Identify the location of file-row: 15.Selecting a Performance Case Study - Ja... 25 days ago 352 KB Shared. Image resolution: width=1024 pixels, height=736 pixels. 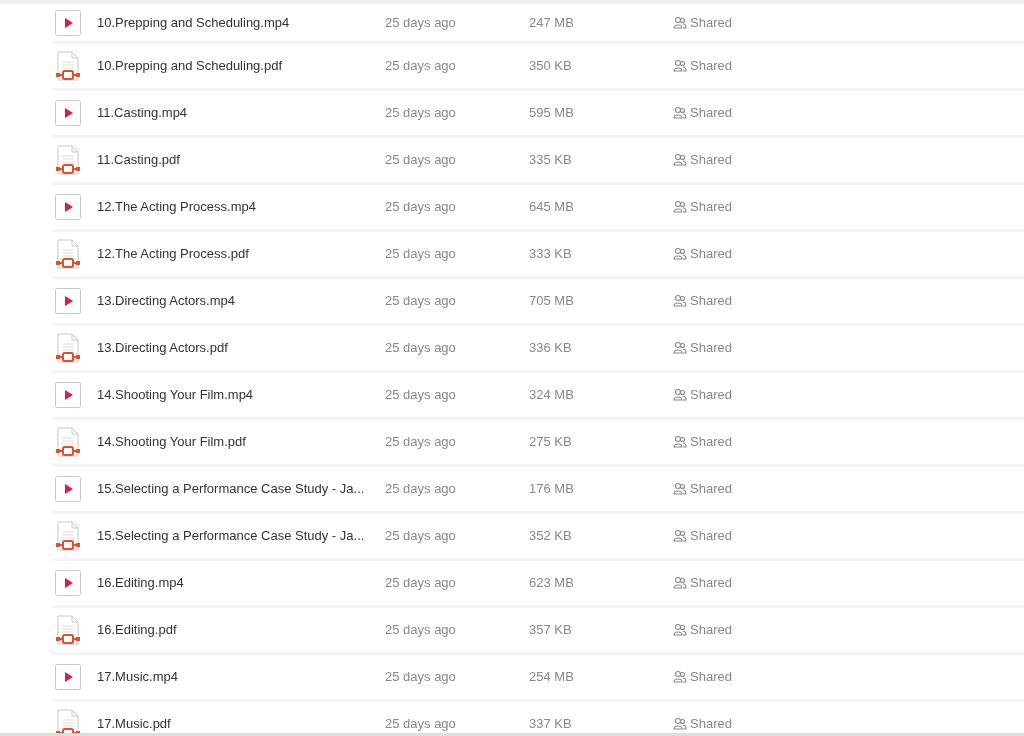
(538, 537).